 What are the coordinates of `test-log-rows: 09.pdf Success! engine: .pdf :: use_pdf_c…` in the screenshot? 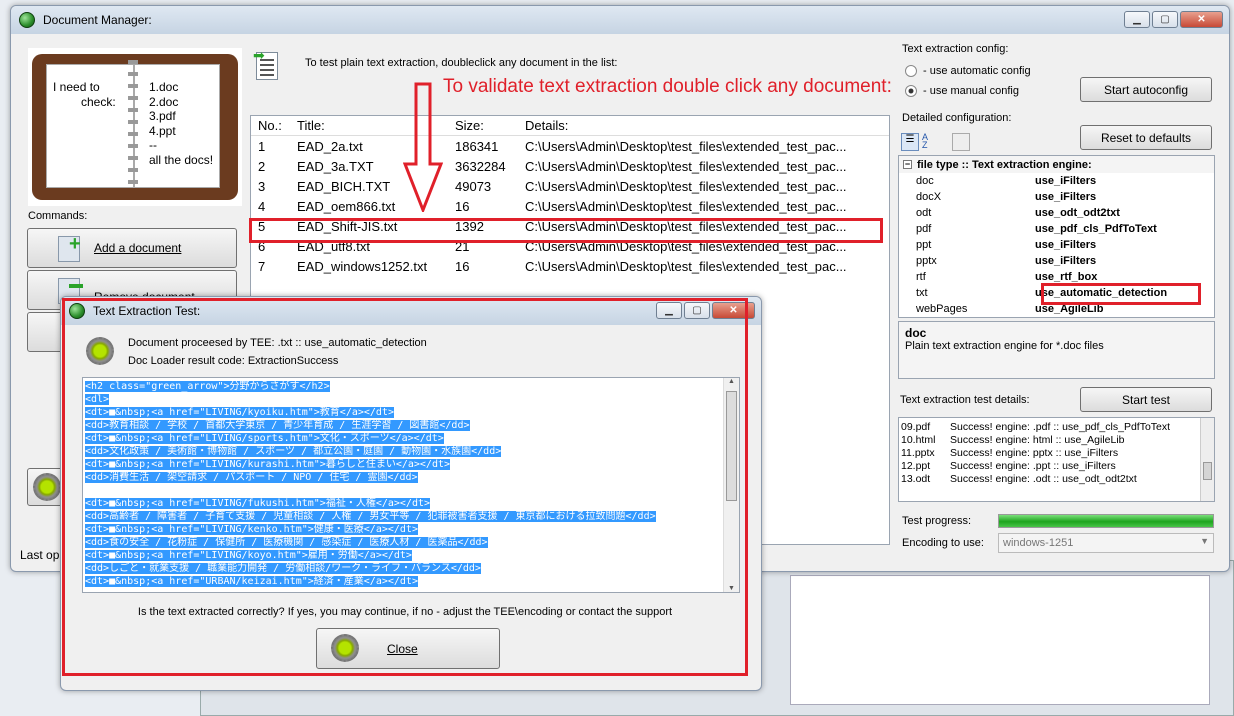 It's located at (1056, 453).